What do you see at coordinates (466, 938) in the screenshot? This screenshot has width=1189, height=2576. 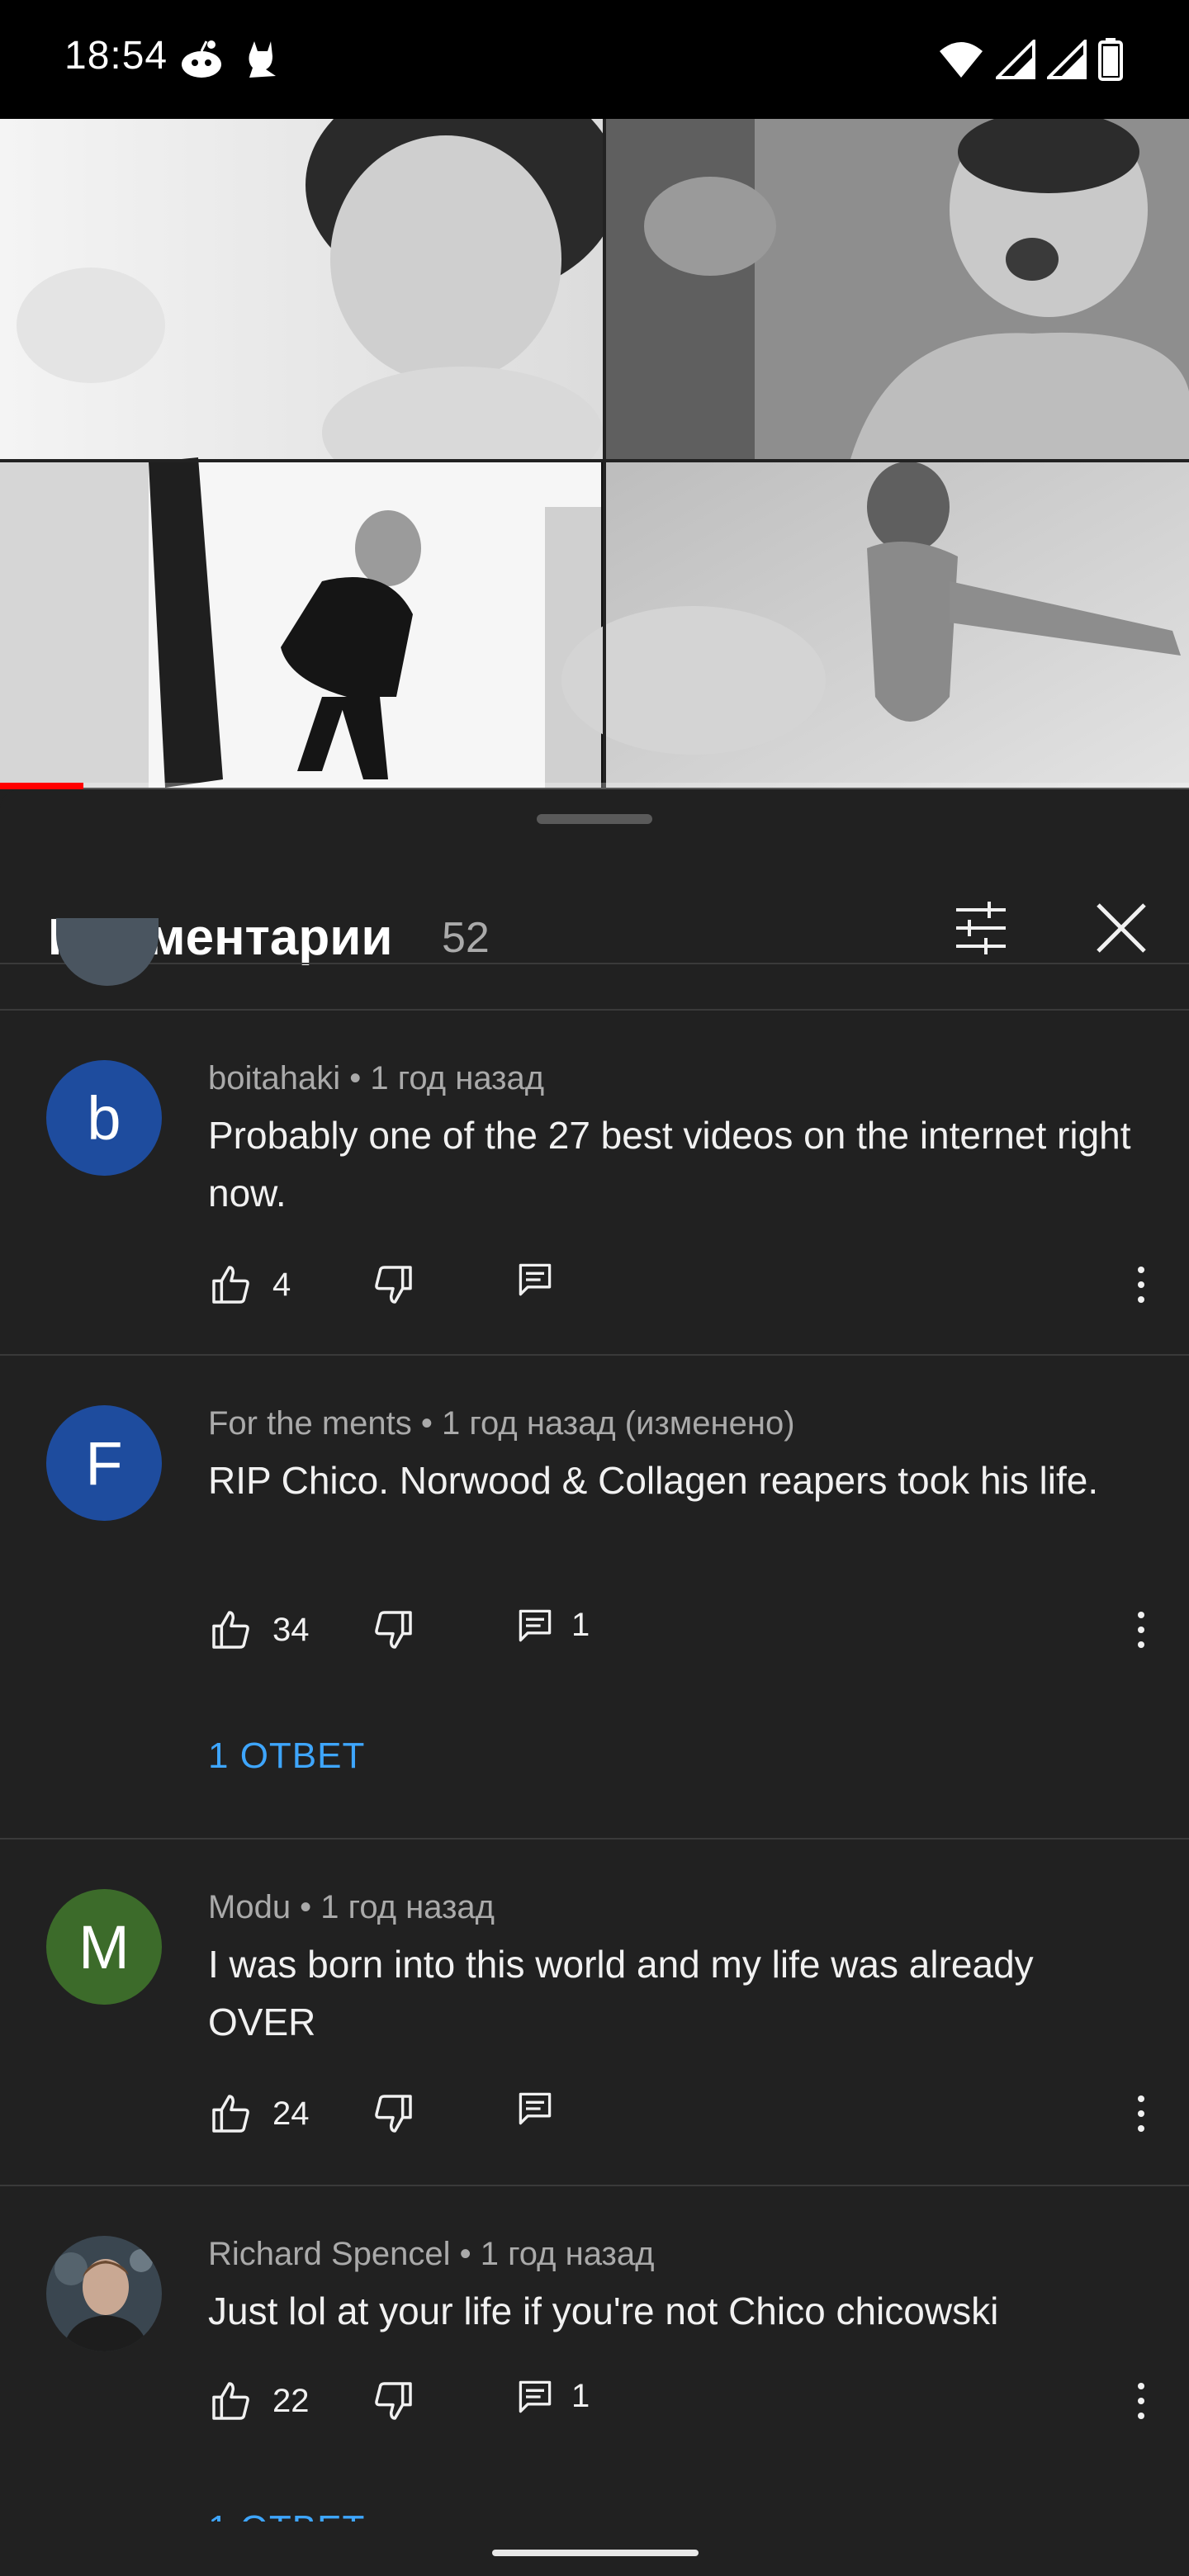 I see `comments-count: 52` at bounding box center [466, 938].